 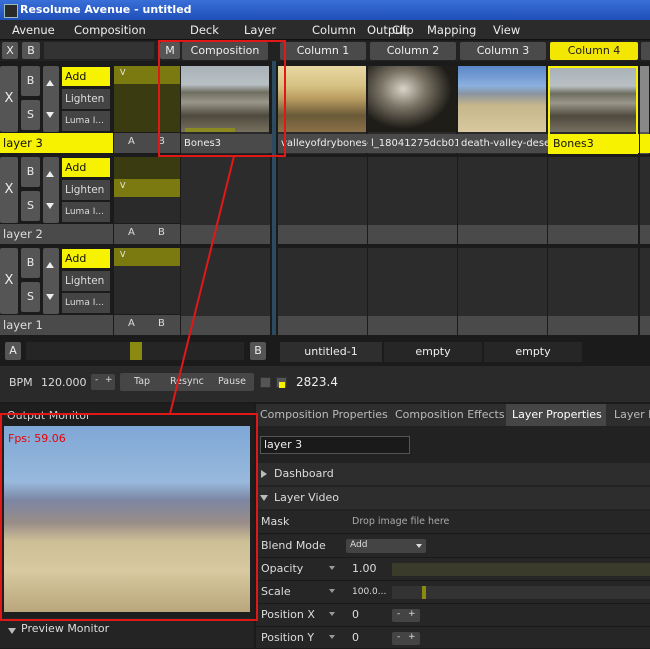 I want to click on annotation-connector, so click(x=202, y=285).